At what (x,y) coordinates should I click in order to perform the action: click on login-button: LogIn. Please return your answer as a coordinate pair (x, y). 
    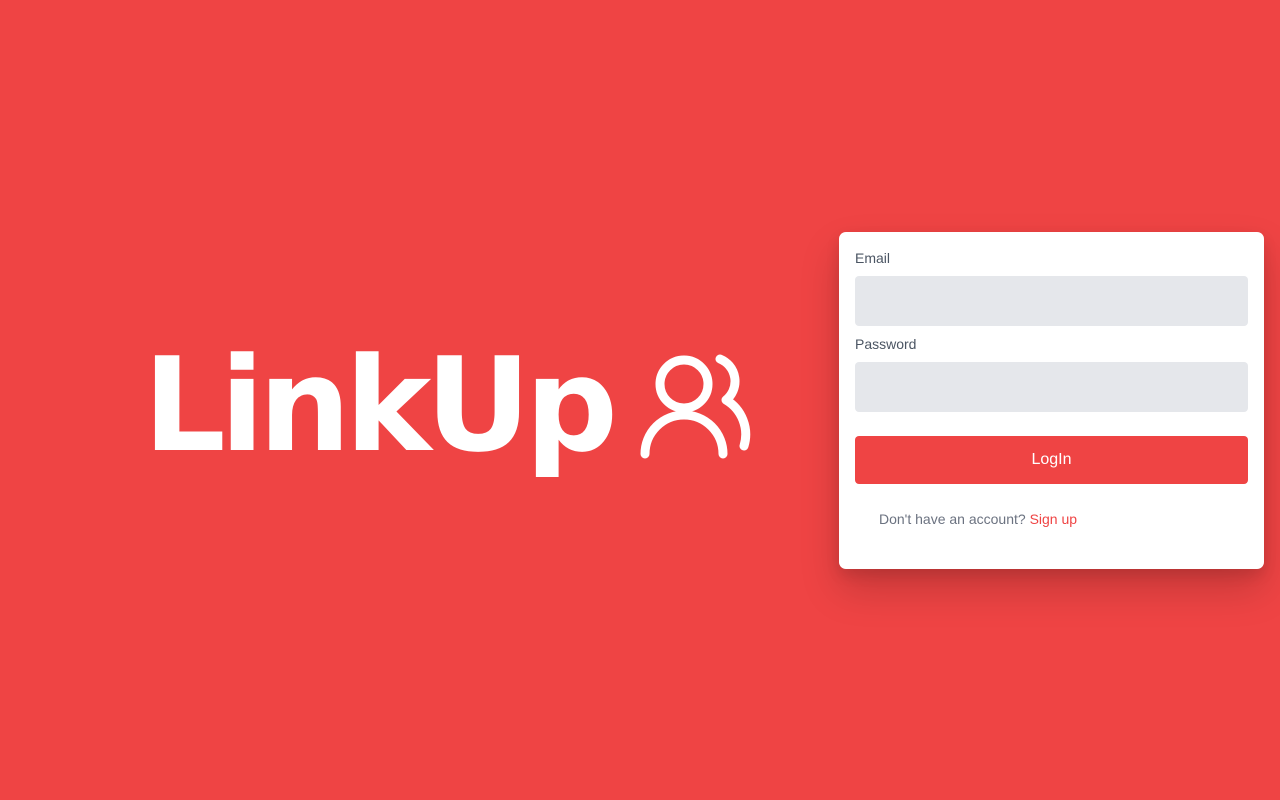
    Looking at the image, I should click on (1051, 460).